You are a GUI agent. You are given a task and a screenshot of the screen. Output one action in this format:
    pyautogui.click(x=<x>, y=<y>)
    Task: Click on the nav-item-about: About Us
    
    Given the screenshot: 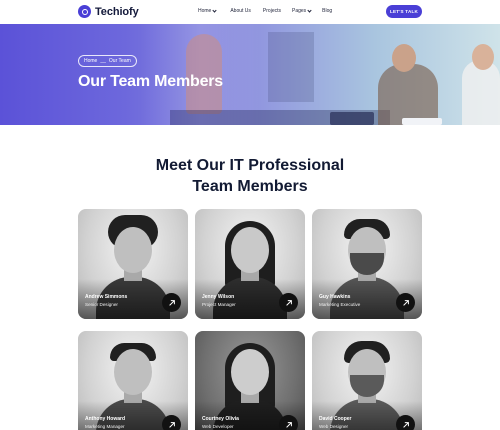 What is the action you would take?
    pyautogui.click(x=240, y=11)
    